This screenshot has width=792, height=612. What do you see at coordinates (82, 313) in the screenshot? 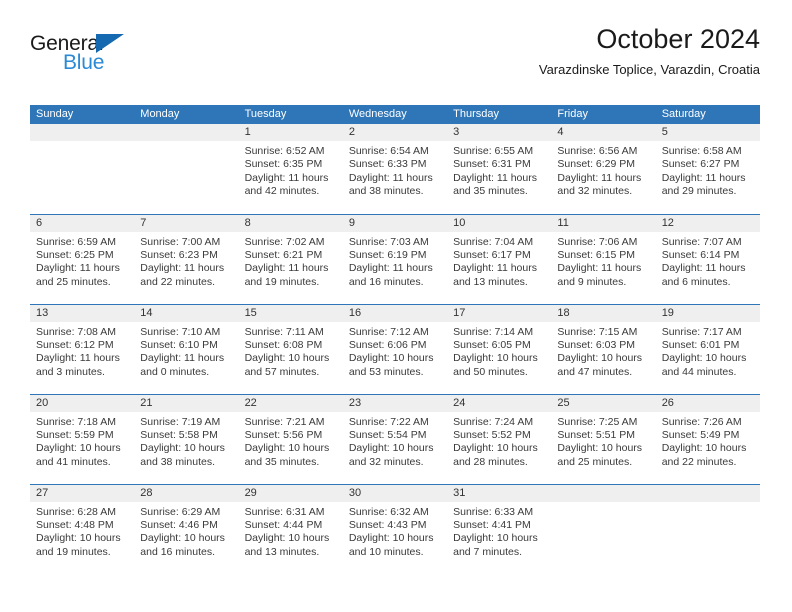
I see `day-number: 13` at bounding box center [82, 313].